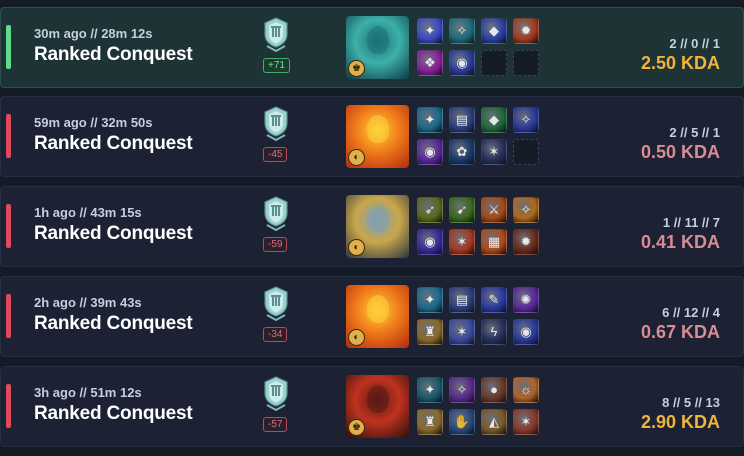 The image size is (744, 456). I want to click on god-portrait-warrior-icon: ◐, so click(377, 226).